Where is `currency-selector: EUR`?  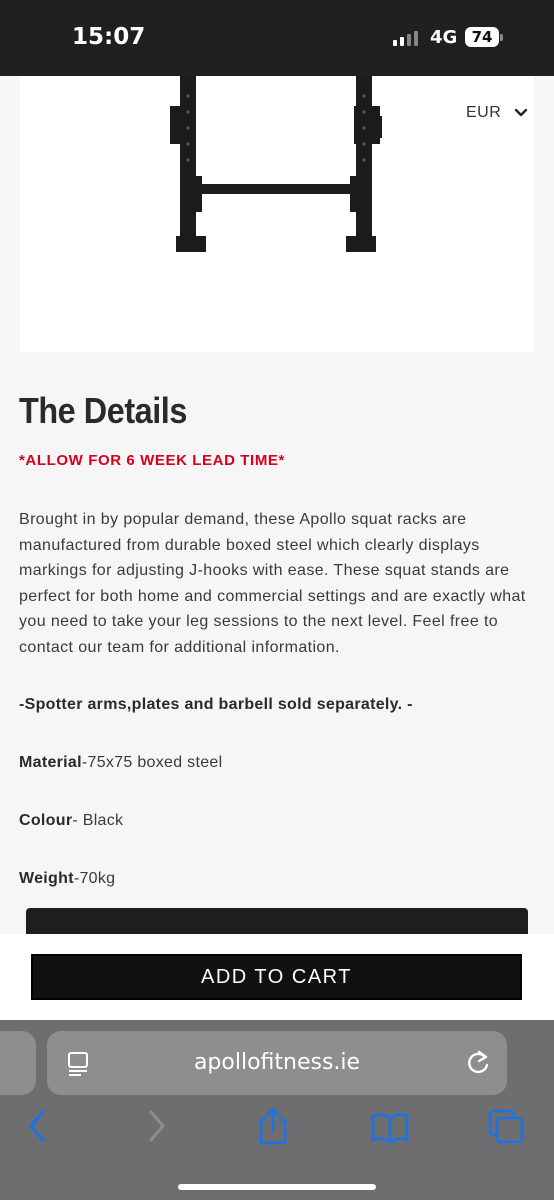
currency-selector: EUR is located at coordinates (483, 113).